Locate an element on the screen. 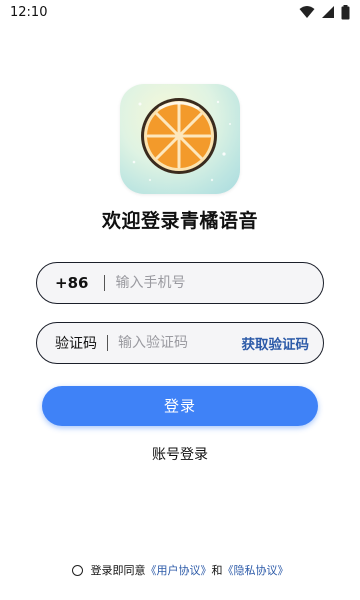 The image size is (360, 600). welcome-title: 欢迎登录青橘语音 is located at coordinates (179, 221).